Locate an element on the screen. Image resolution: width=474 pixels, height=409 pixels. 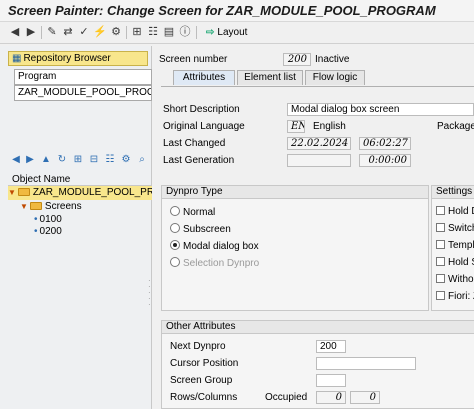
settings-icon: ⚙ is located at coordinates (126, 159).